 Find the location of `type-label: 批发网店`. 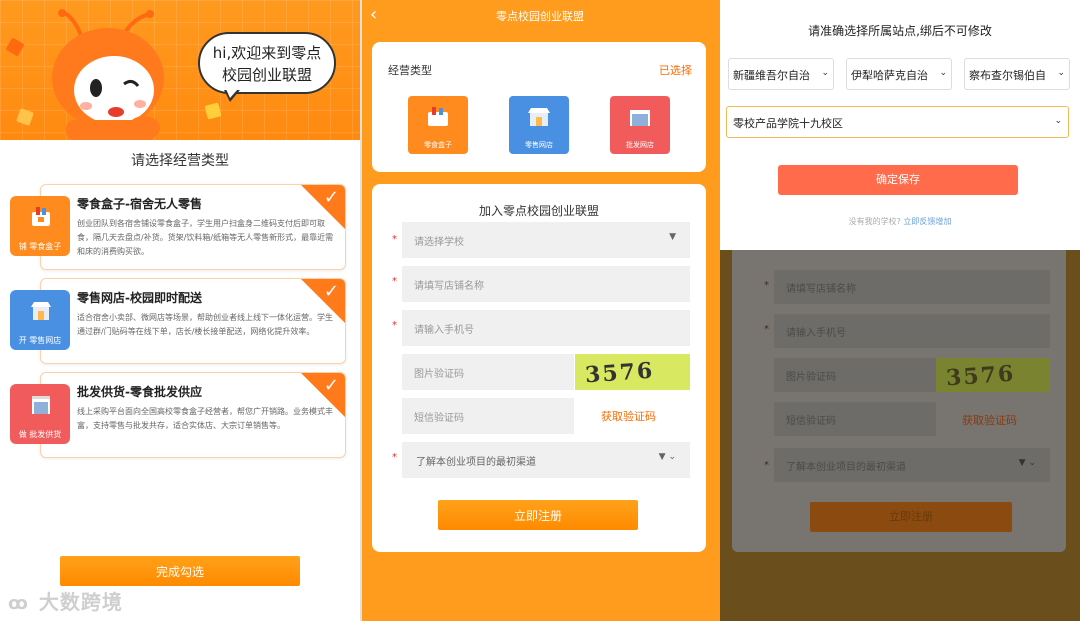

type-label: 批发网店 is located at coordinates (640, 145).